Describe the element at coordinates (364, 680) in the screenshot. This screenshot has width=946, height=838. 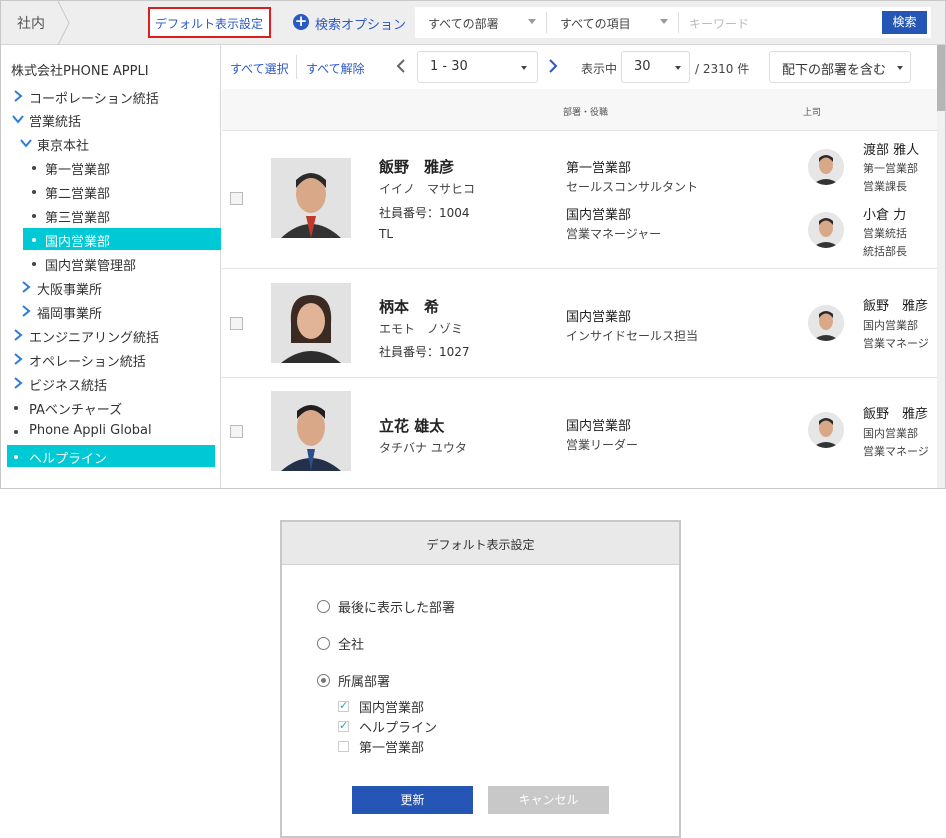
I see `radio-label: 所属部署` at that location.